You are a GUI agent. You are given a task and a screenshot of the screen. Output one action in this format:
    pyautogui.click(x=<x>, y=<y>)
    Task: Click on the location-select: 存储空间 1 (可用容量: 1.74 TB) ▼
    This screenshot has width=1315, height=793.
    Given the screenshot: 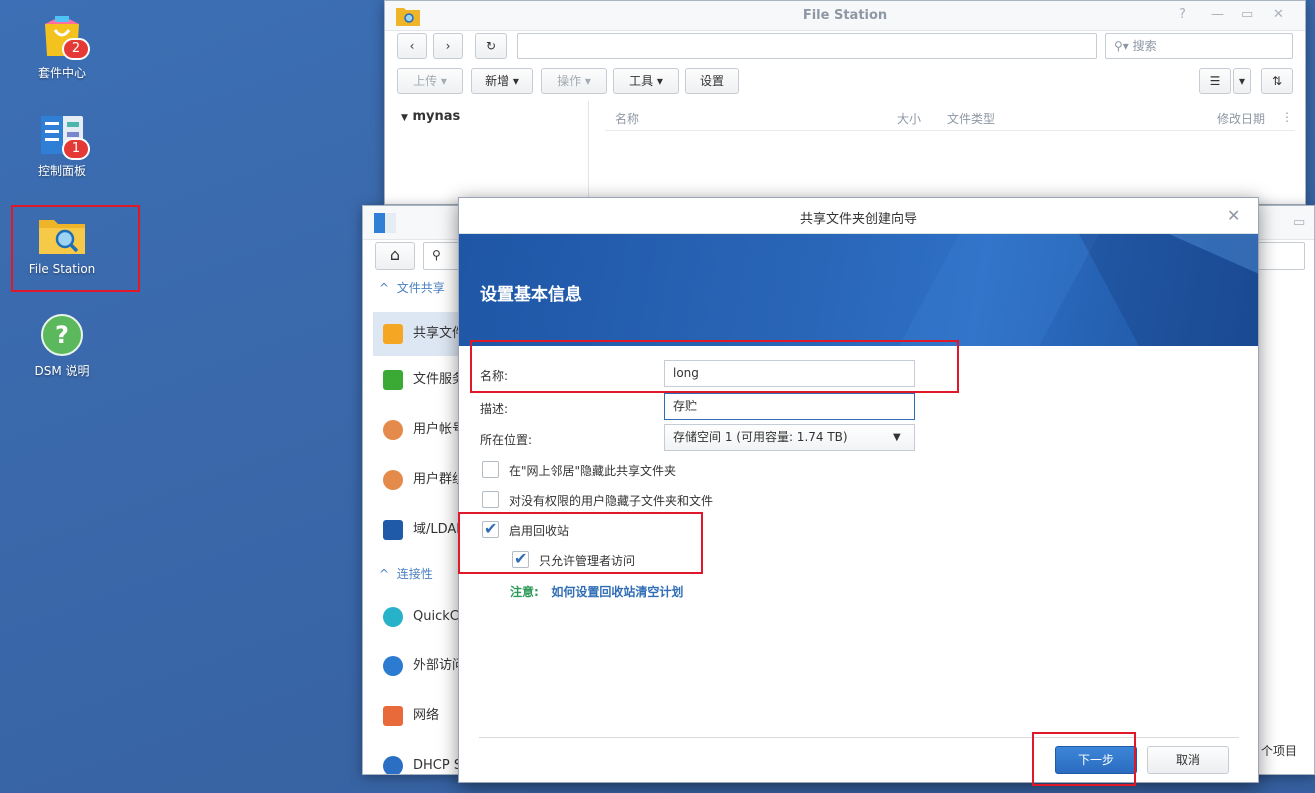 What is the action you would take?
    pyautogui.click(x=789, y=437)
    